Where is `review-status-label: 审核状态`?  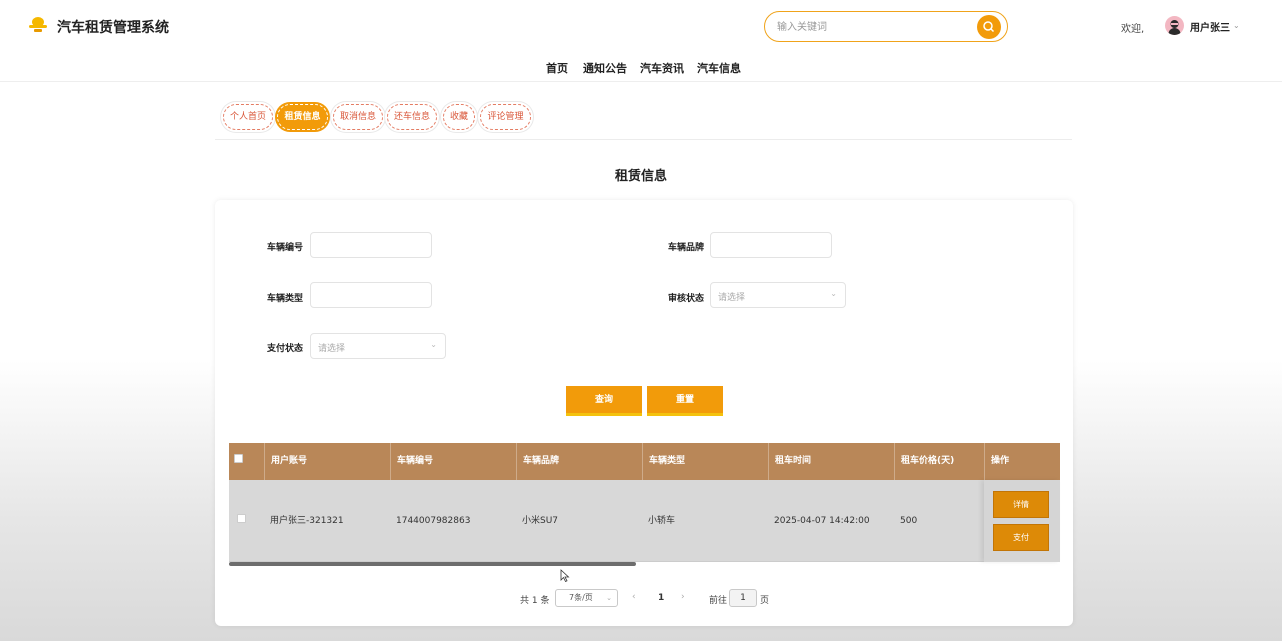 review-status-label: 审核状态 is located at coordinates (686, 299).